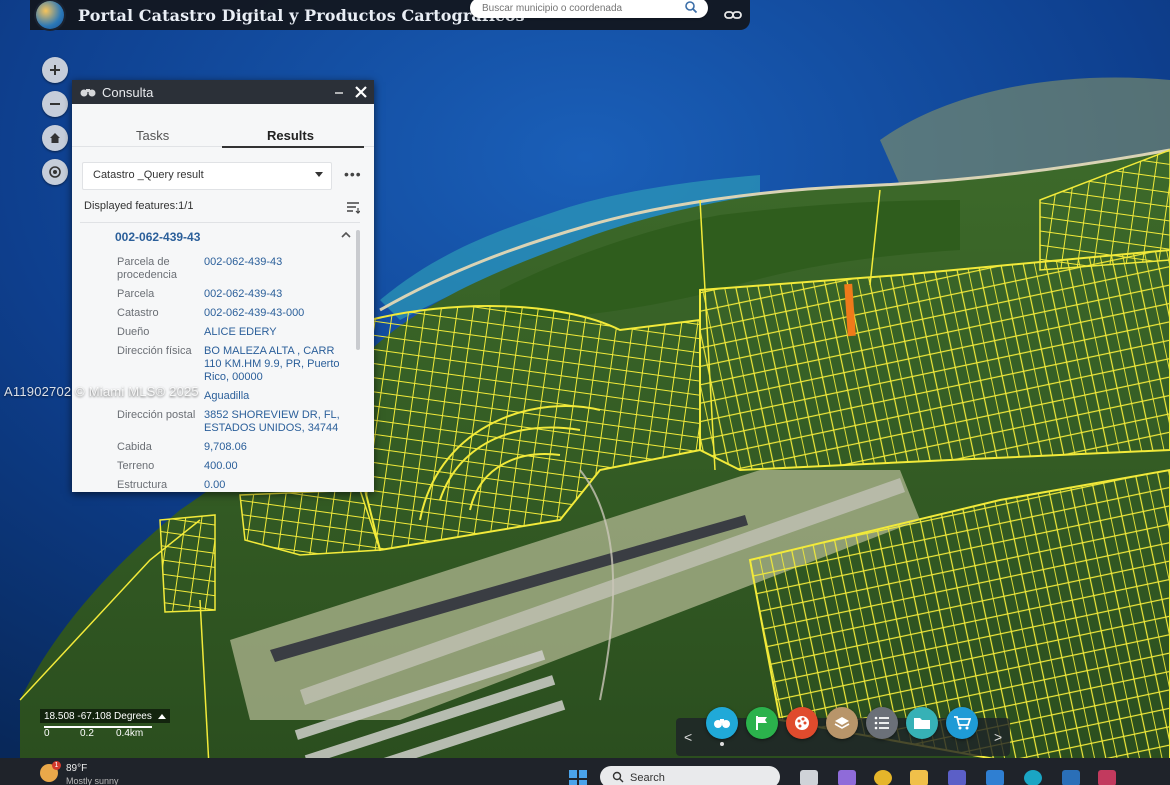  Describe the element at coordinates (136, 294) in the screenshot. I see `attribute-key: Parcela` at that location.